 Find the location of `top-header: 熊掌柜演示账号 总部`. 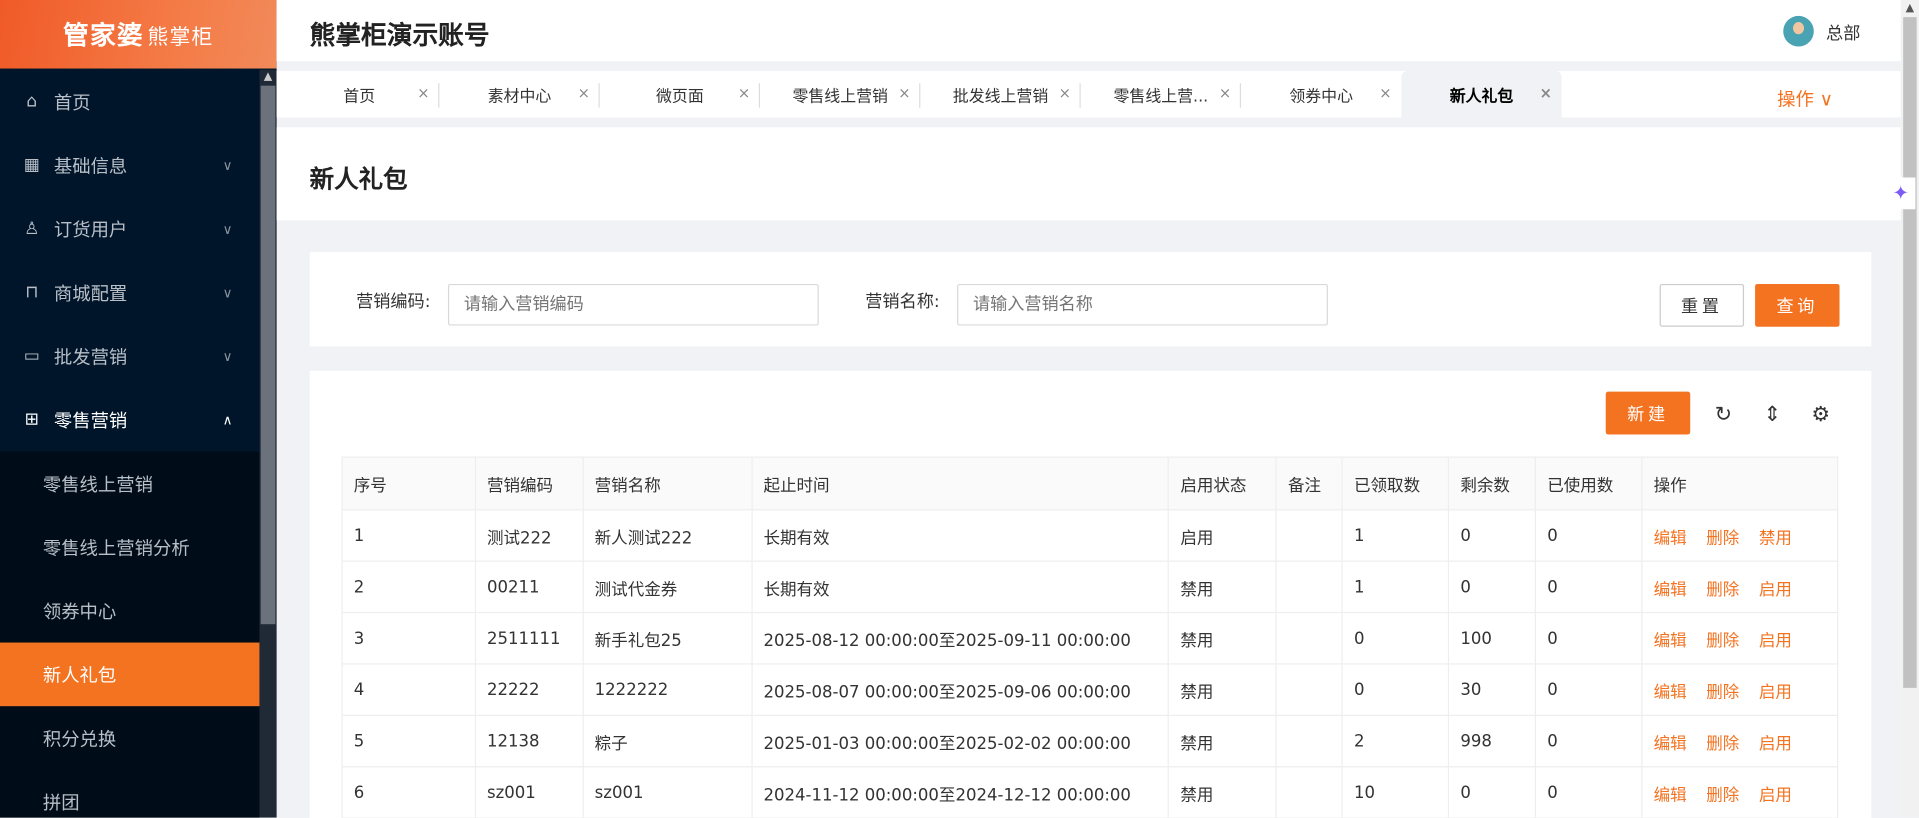

top-header: 熊掌柜演示账号 总部 is located at coordinates (1088, 31).